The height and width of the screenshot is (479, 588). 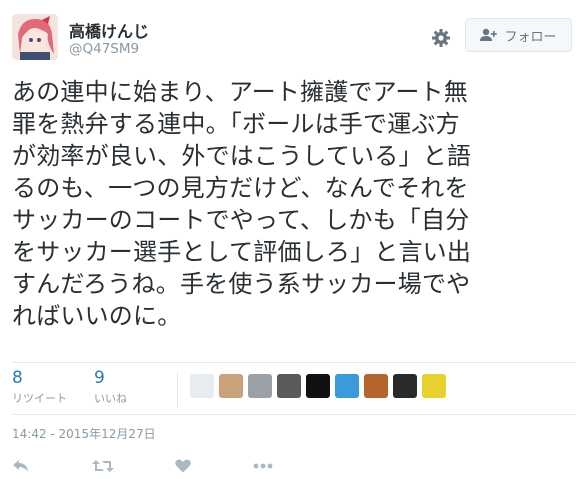 I want to click on tweet-text-line: をサッカー選手として評価しろ」と言い出, so click(x=242, y=252).